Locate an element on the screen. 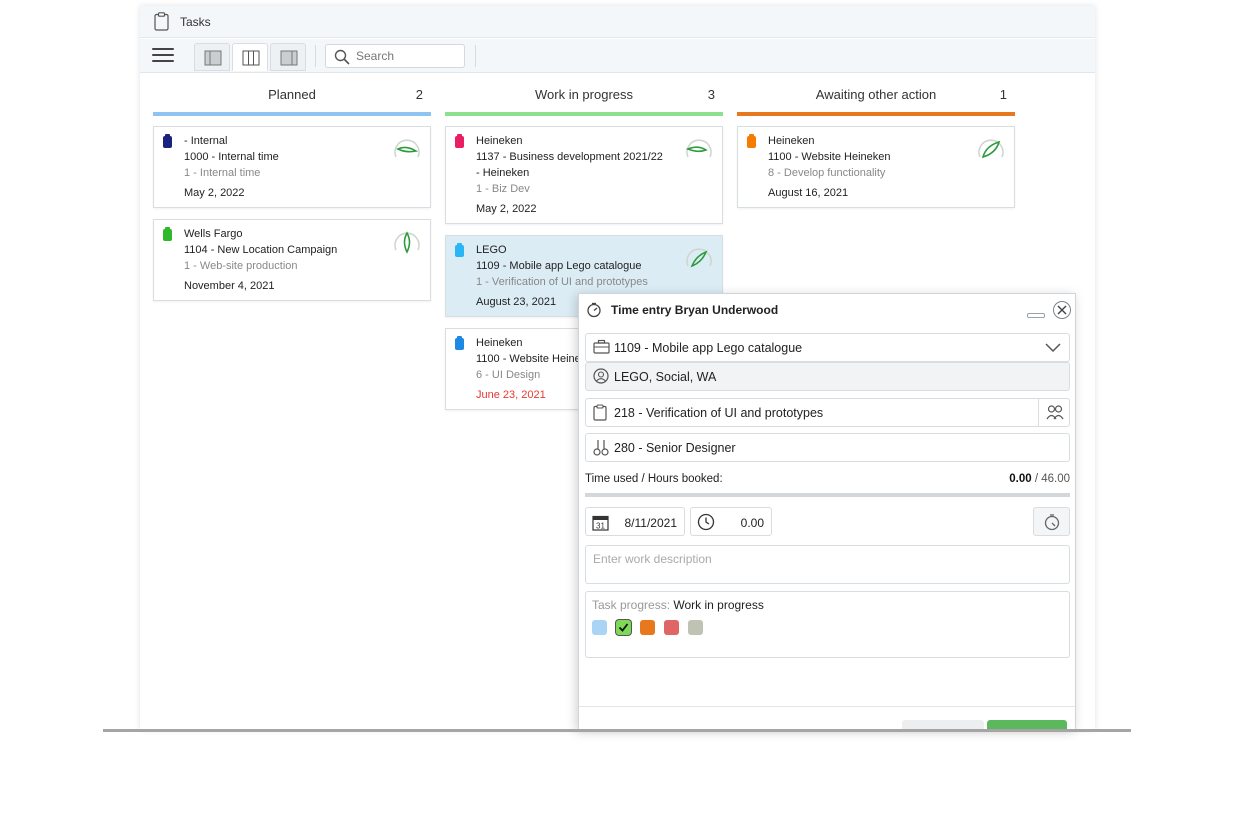 The width and height of the screenshot is (1251, 837). task-progress-value: Work in progress is located at coordinates (718, 605).